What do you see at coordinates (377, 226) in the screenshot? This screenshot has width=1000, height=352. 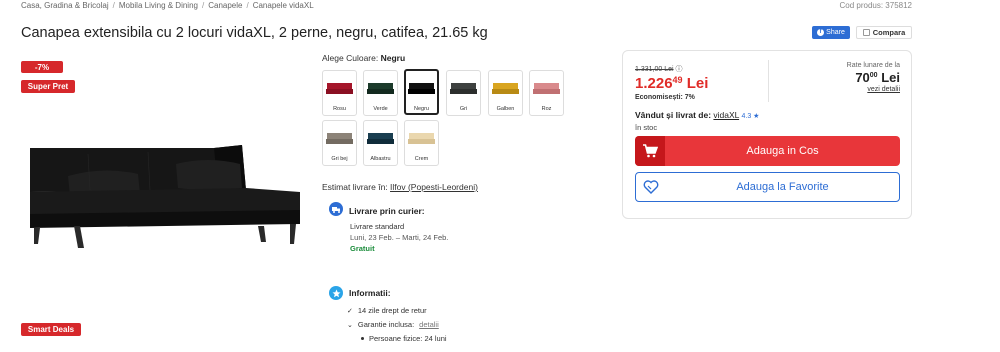 I see `standard-delivery: Livrare standard` at bounding box center [377, 226].